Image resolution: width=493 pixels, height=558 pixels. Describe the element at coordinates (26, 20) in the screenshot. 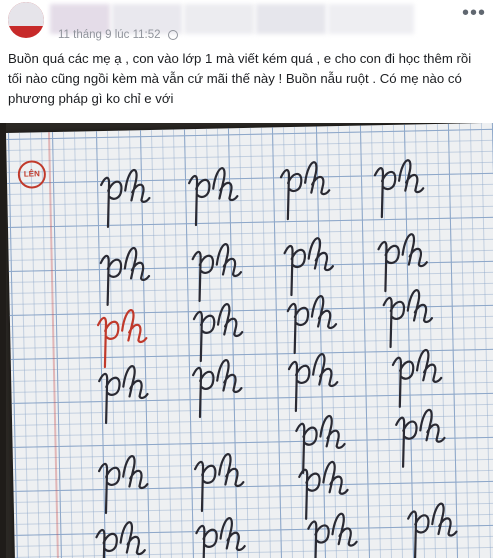

I see `avatar` at that location.